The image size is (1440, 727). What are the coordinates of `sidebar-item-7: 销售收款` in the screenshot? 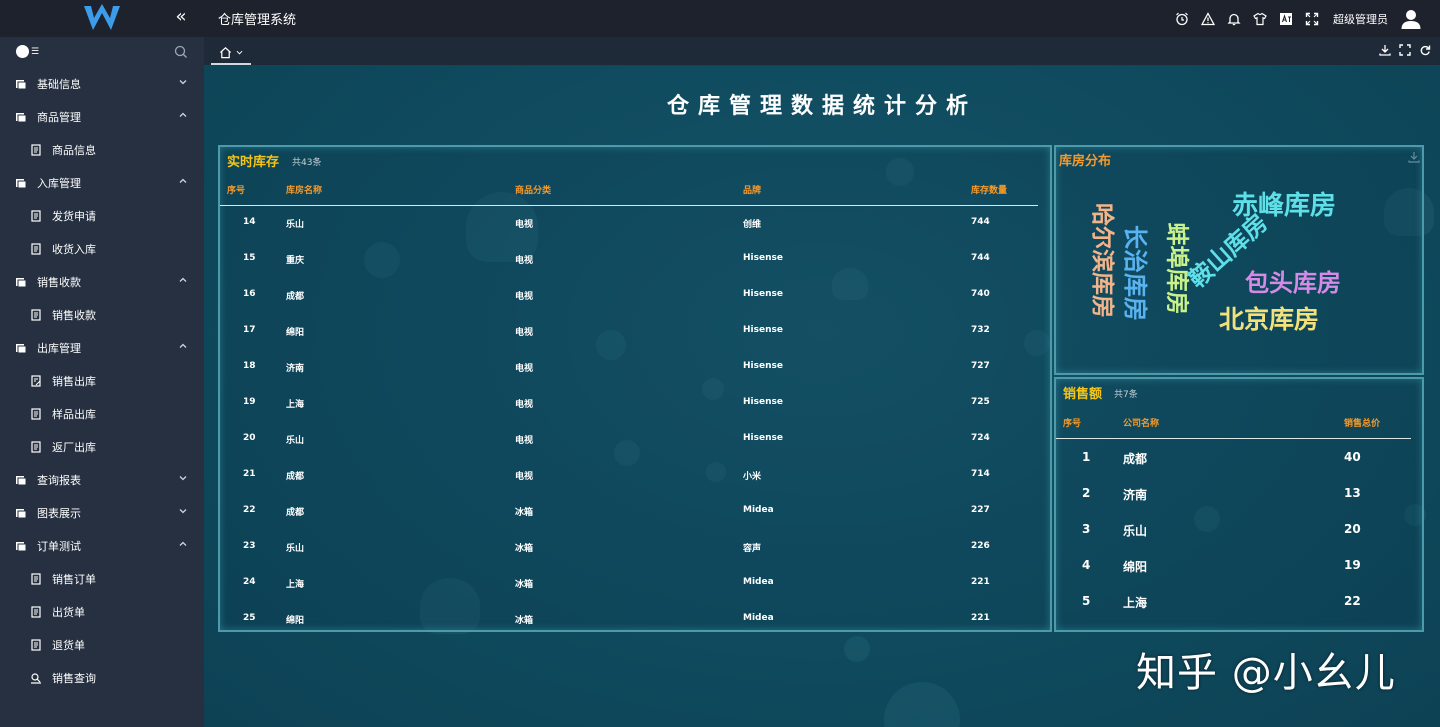 It's located at (102, 314).